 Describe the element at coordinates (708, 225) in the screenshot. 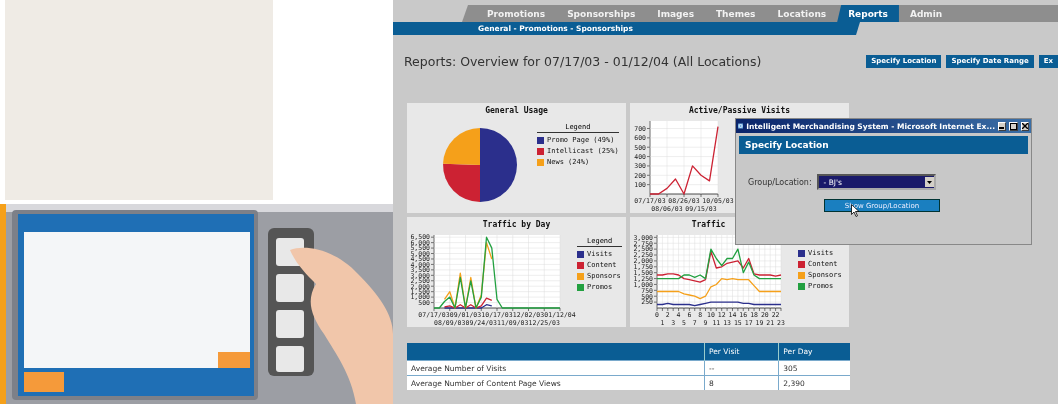

I see `chart-title: Traffic` at that location.